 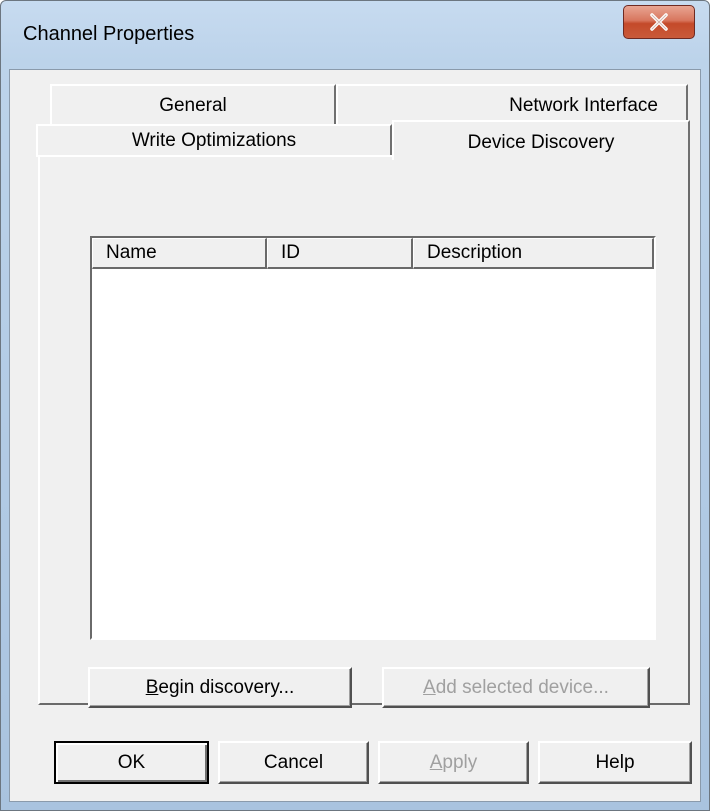 I want to click on apply-mnemonic: A, so click(x=436, y=762).